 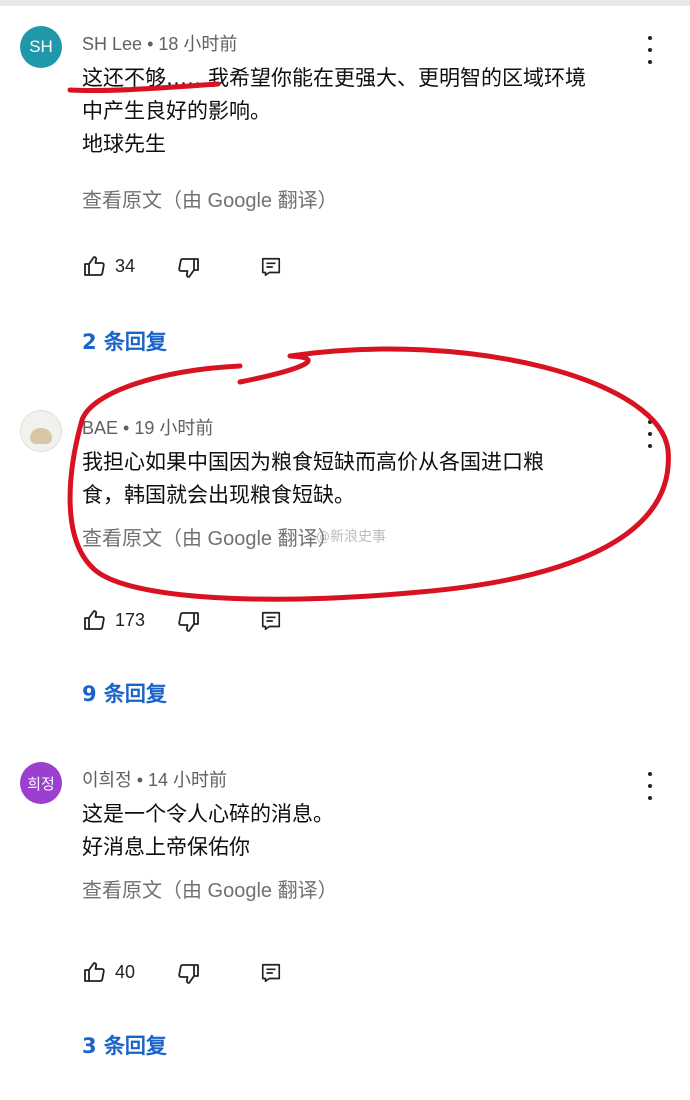 What do you see at coordinates (188, 780) in the screenshot?
I see `comment-time: 14 小时前` at bounding box center [188, 780].